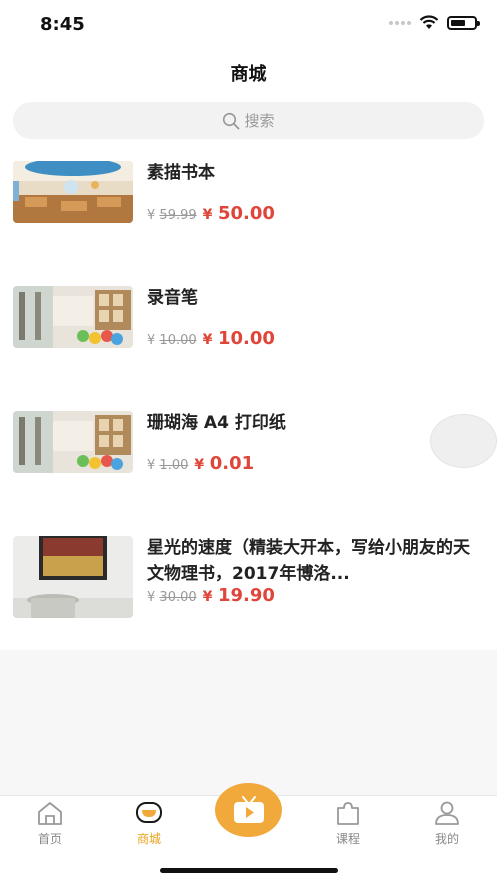 This screenshot has height=883, width=497. I want to click on battery-icon, so click(463, 22).